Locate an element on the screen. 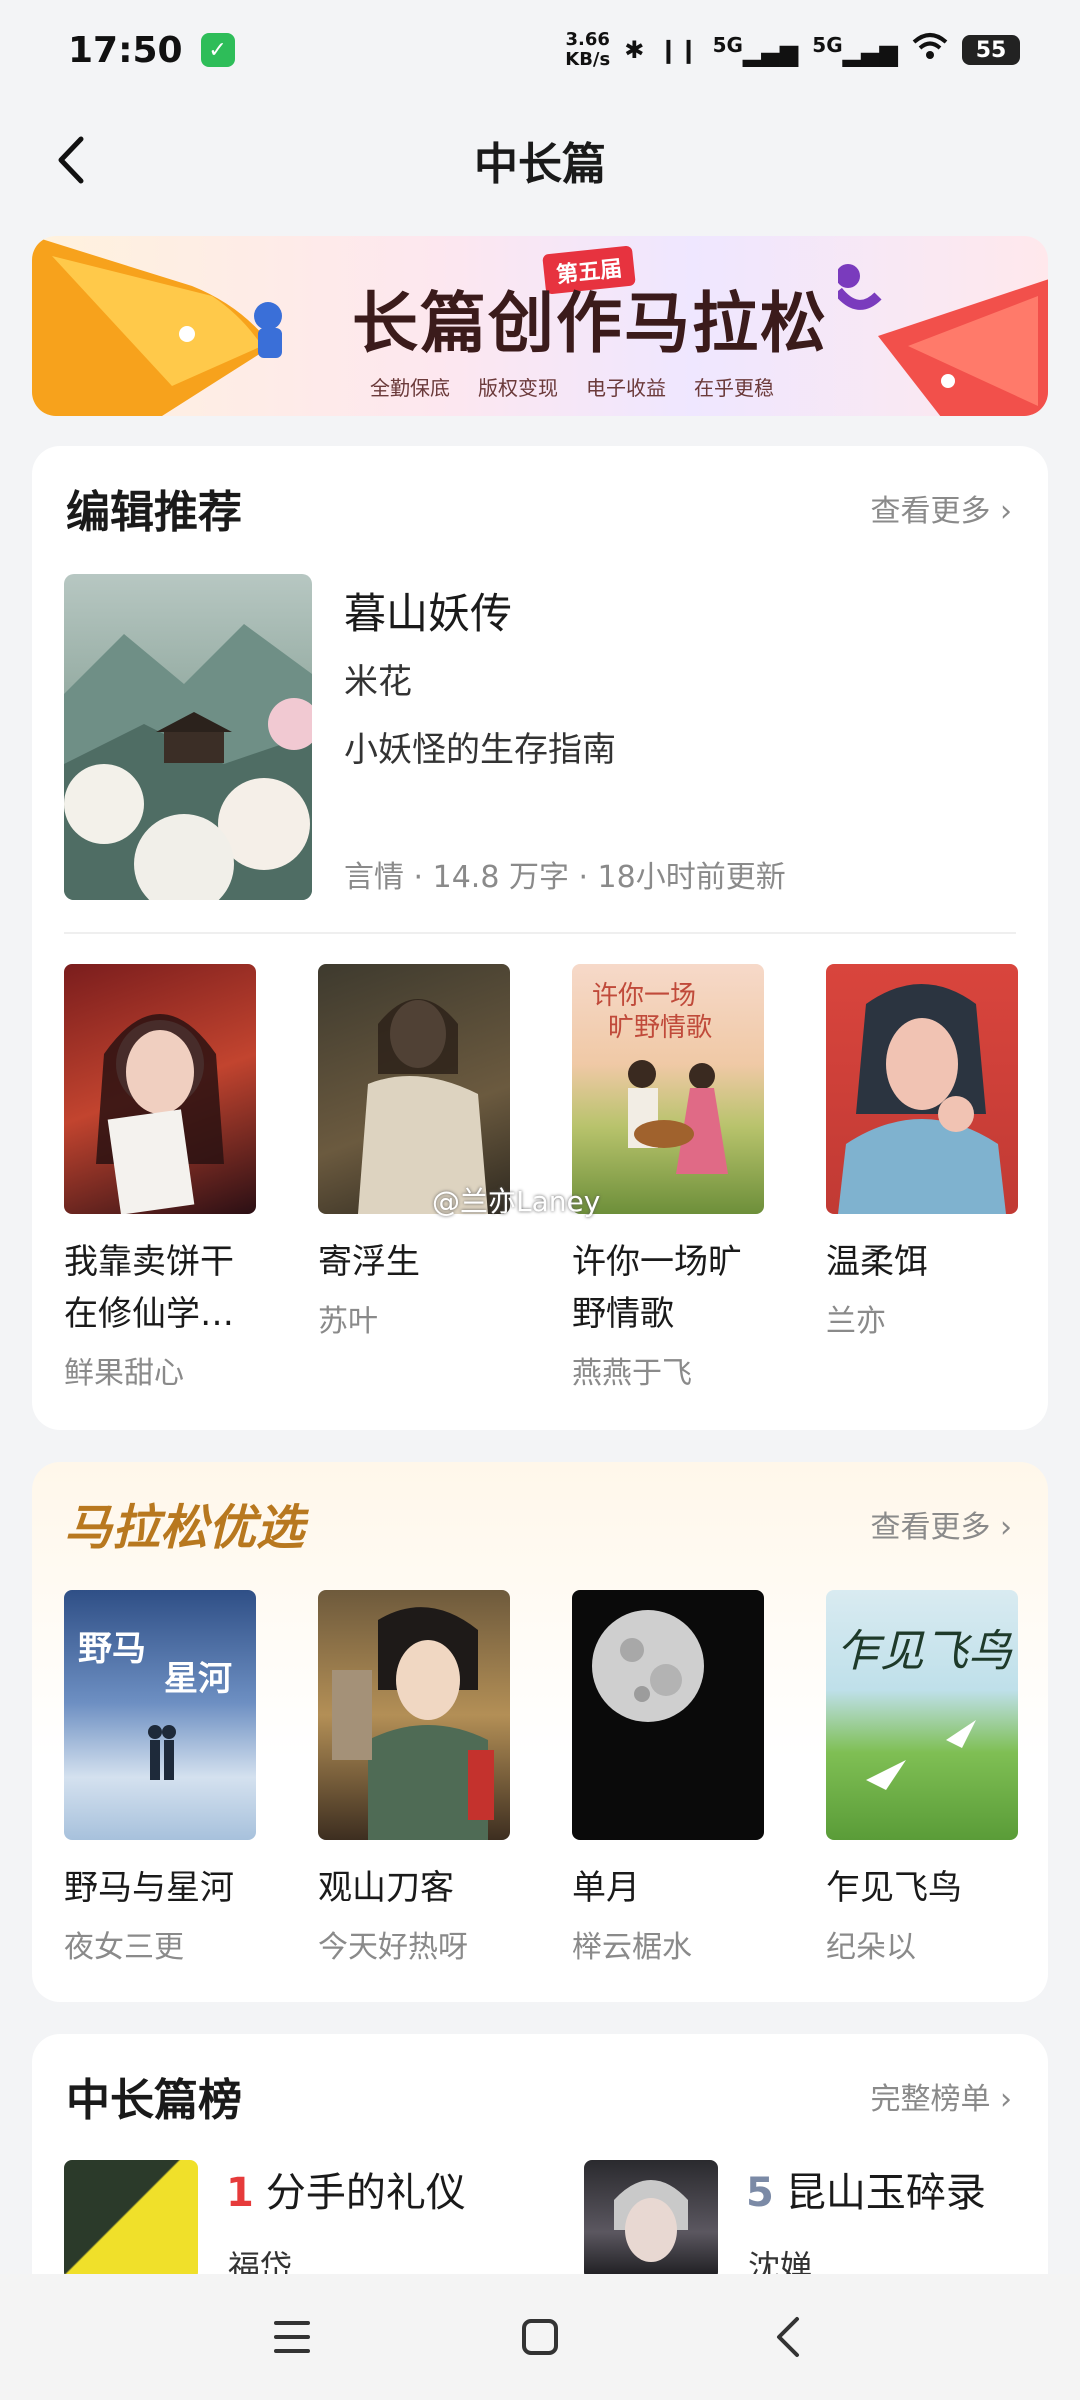 Image resolution: width=1080 pixels, height=2400 pixels. status-left: 17:50 ✓ is located at coordinates (151, 50).